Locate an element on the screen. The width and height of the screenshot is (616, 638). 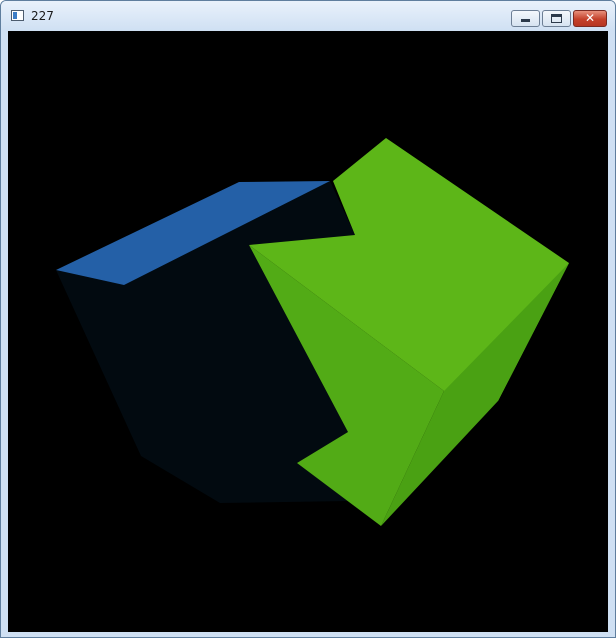
title-bar: 227 ✕ is located at coordinates (308, 16).